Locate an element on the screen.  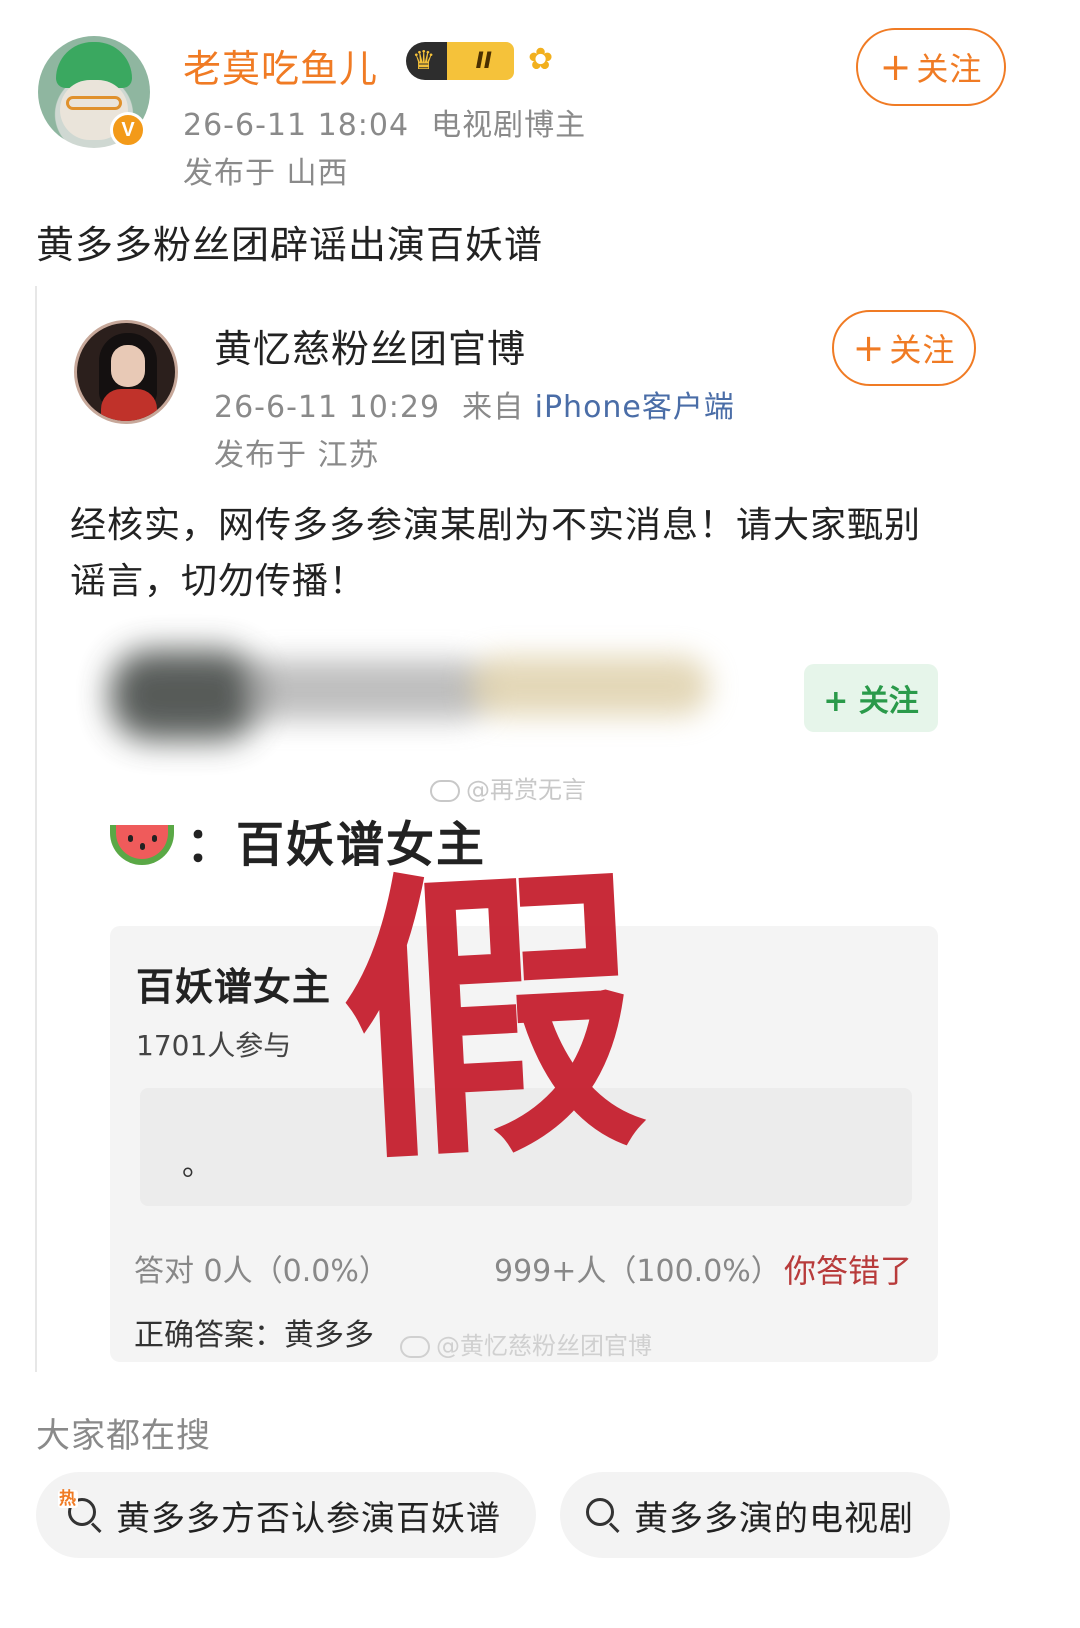
author-role: 电视剧博主 is located at coordinates (509, 125).